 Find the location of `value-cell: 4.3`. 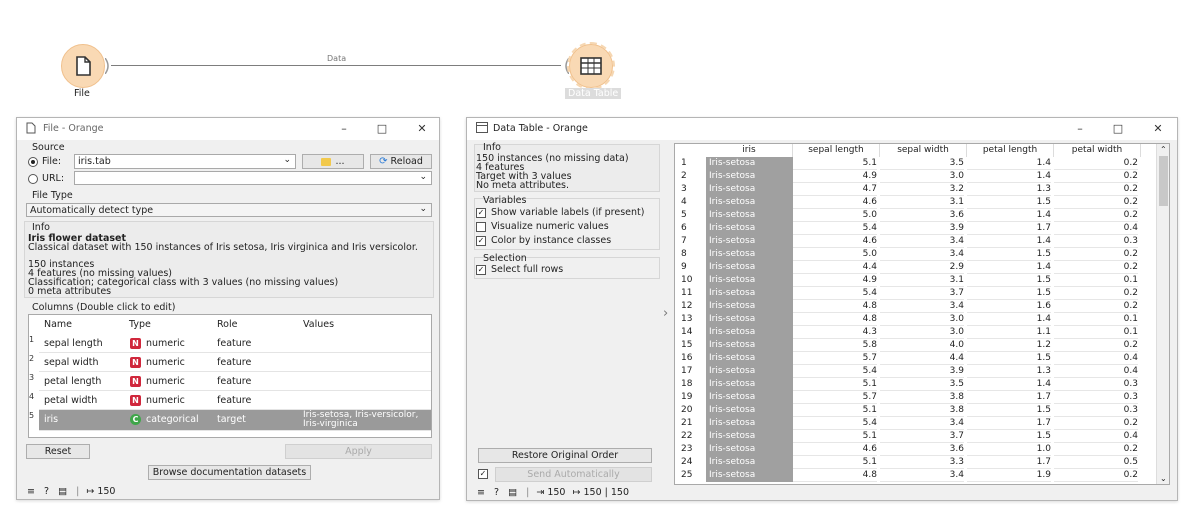

value-cell: 4.3 is located at coordinates (835, 332).